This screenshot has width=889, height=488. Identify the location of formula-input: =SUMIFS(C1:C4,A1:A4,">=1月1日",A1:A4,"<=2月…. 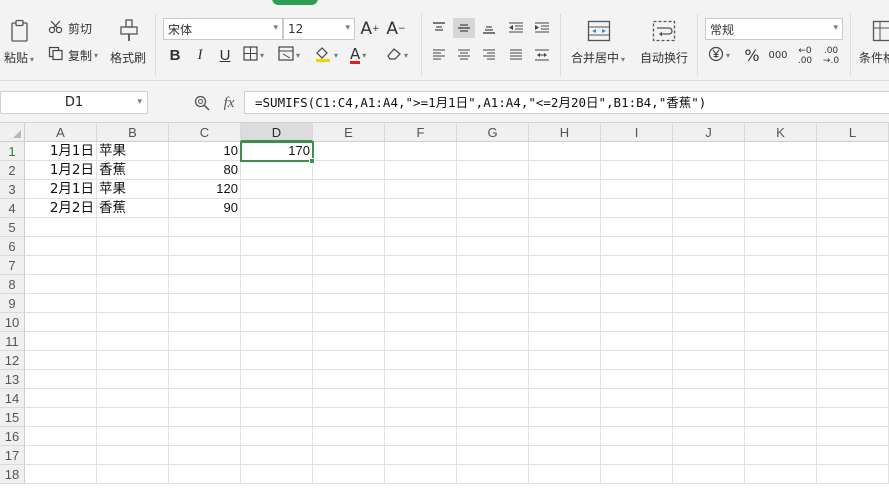
(566, 102).